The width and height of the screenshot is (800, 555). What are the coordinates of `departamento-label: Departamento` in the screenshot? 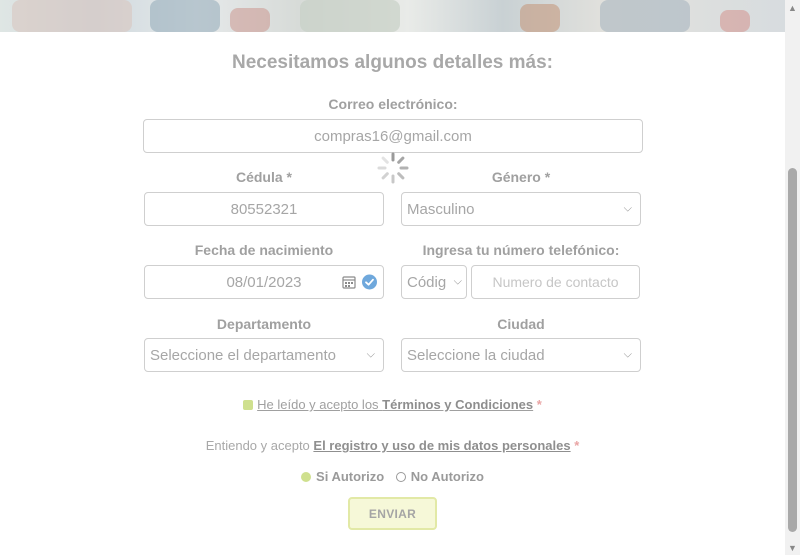 It's located at (264, 324).